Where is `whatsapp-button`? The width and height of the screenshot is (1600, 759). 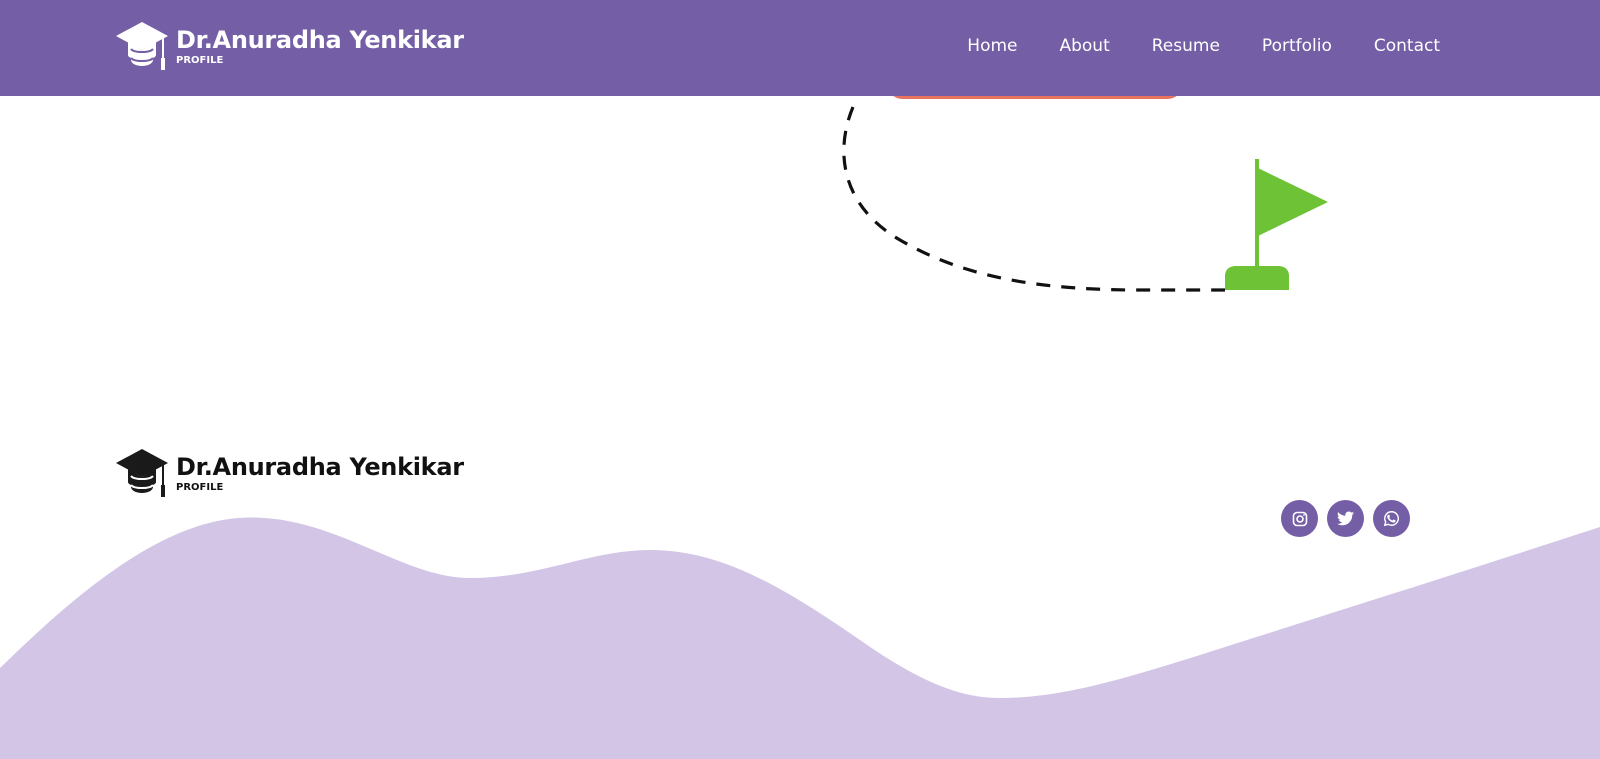 whatsapp-button is located at coordinates (1391, 518).